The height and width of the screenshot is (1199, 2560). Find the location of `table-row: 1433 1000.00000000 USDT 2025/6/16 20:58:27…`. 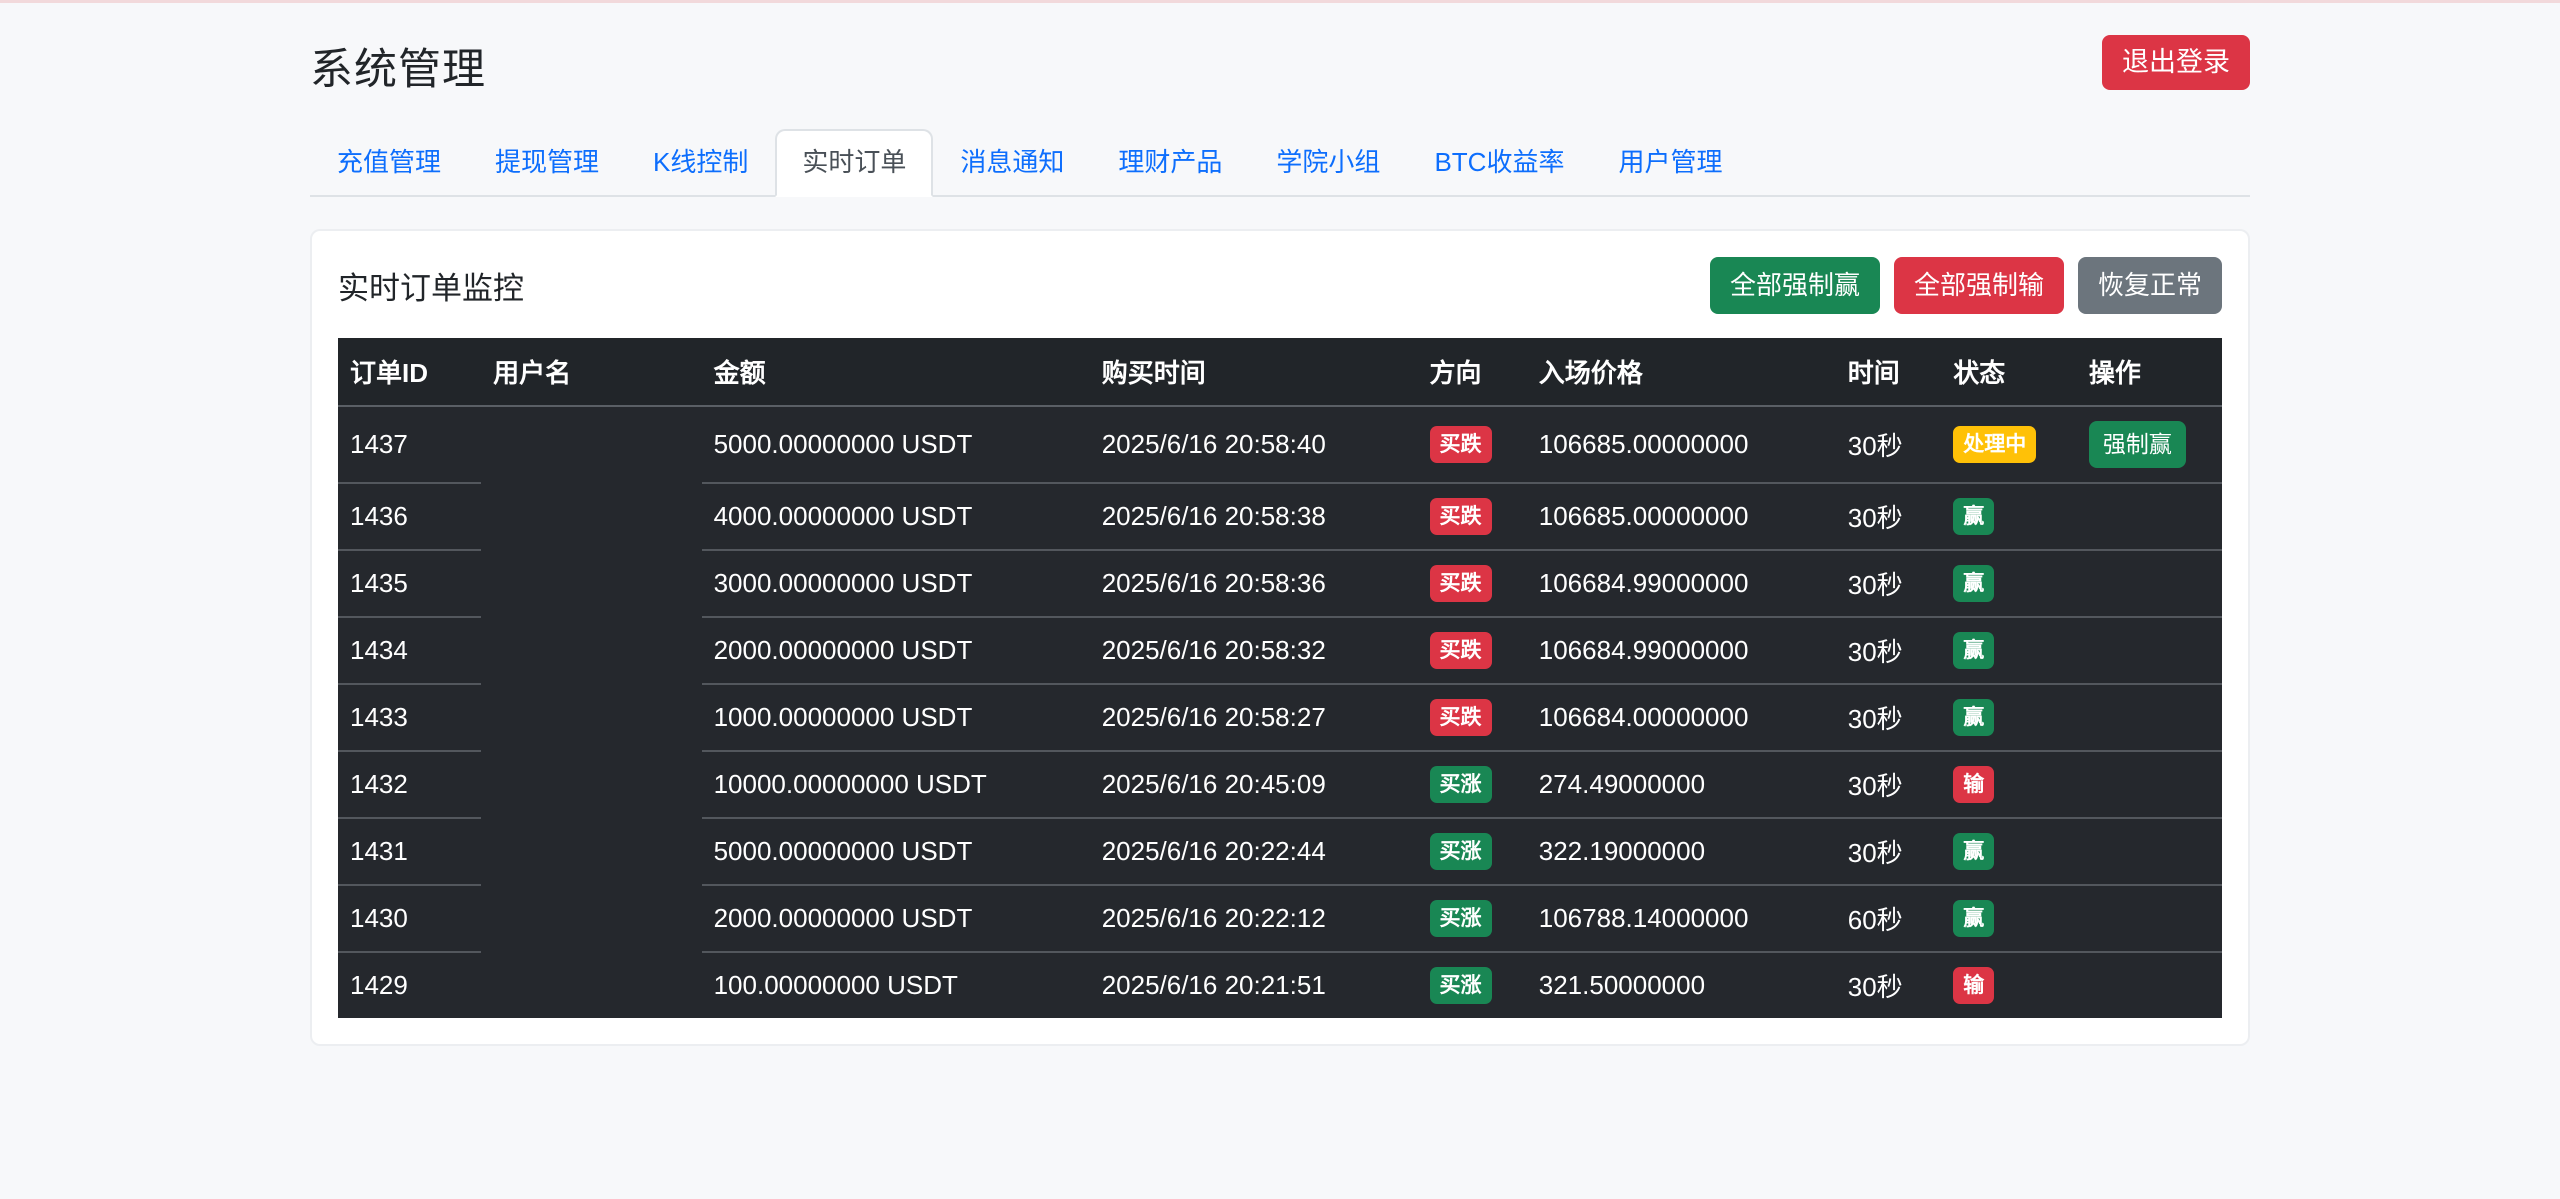

table-row: 1433 1000.00000000 USDT 2025/6/16 20:58:27… is located at coordinates (1280, 718).